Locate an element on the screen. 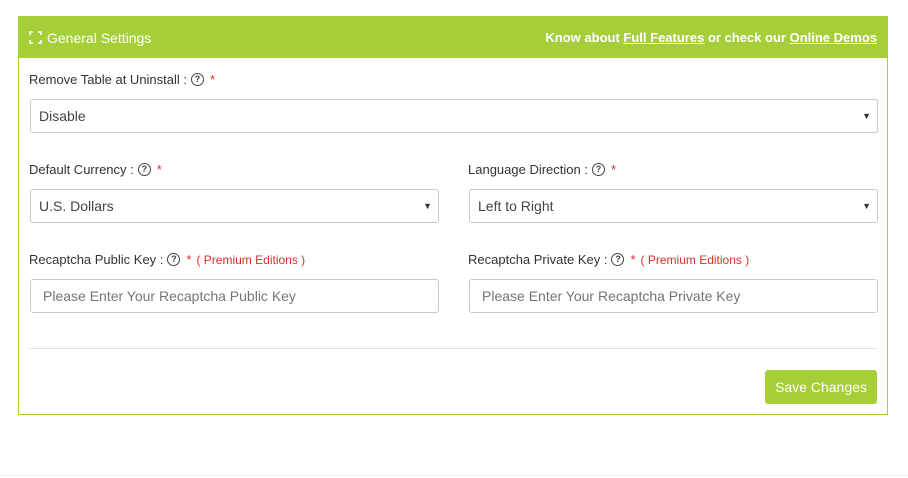 The width and height of the screenshot is (908, 478). remove-table-label: Remove Table at Uninstall : ? * is located at coordinates (122, 79).